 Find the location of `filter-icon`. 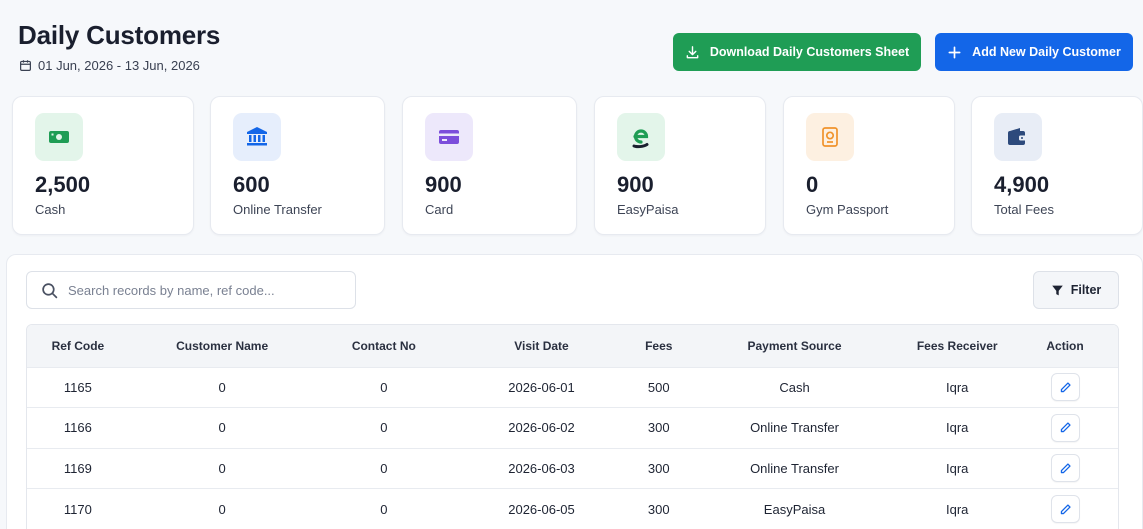

filter-icon is located at coordinates (1057, 290).